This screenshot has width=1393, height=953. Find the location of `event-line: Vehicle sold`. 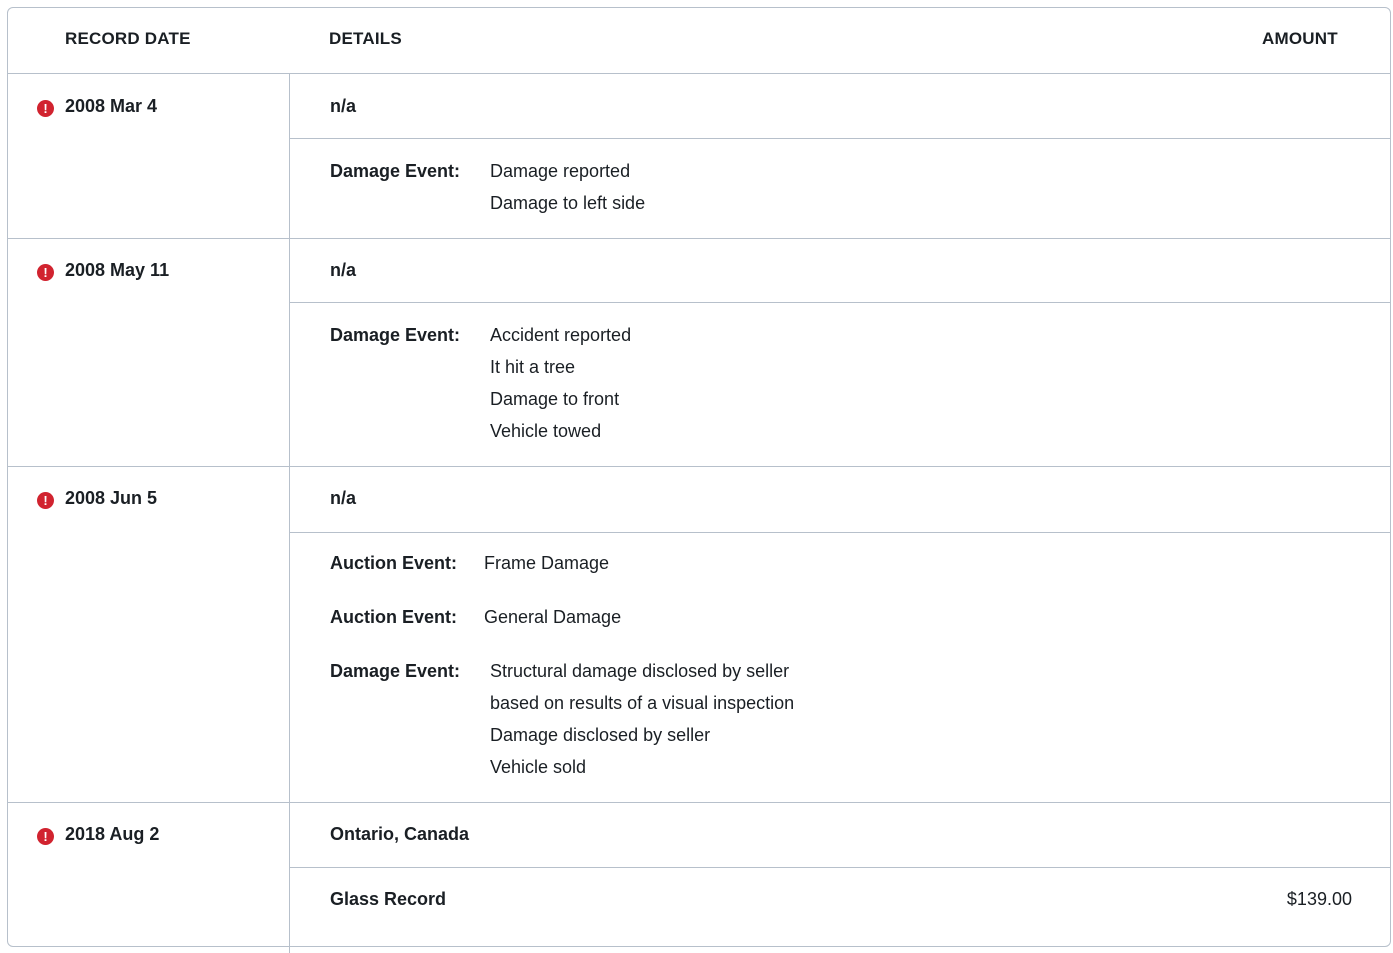

event-line: Vehicle sold is located at coordinates (538, 767).